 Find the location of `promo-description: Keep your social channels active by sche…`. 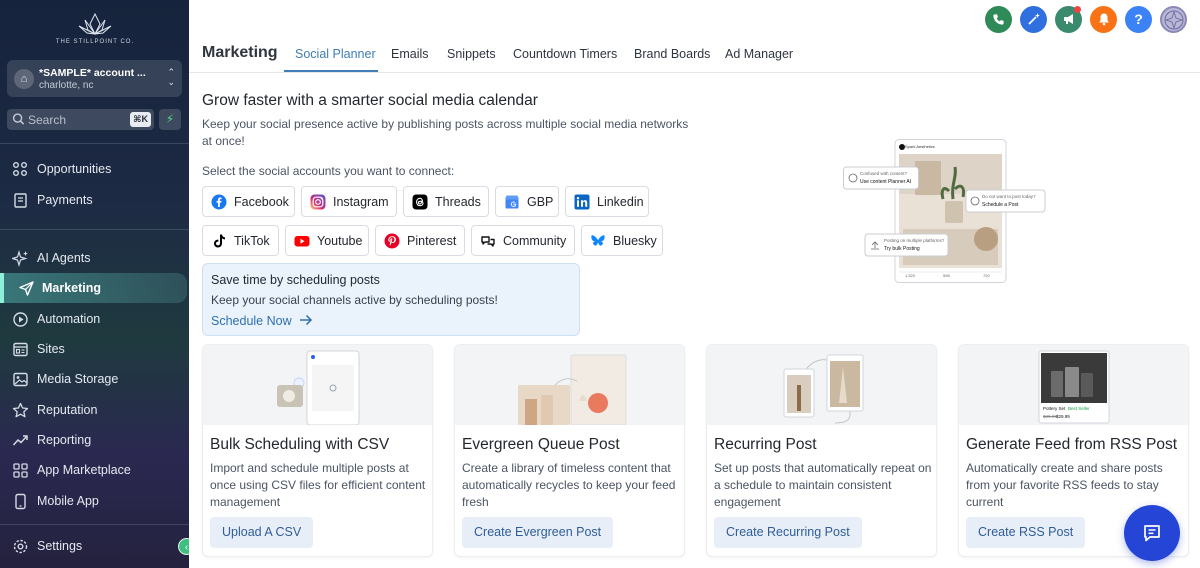

promo-description: Keep your social channels active by sche… is located at coordinates (354, 300).